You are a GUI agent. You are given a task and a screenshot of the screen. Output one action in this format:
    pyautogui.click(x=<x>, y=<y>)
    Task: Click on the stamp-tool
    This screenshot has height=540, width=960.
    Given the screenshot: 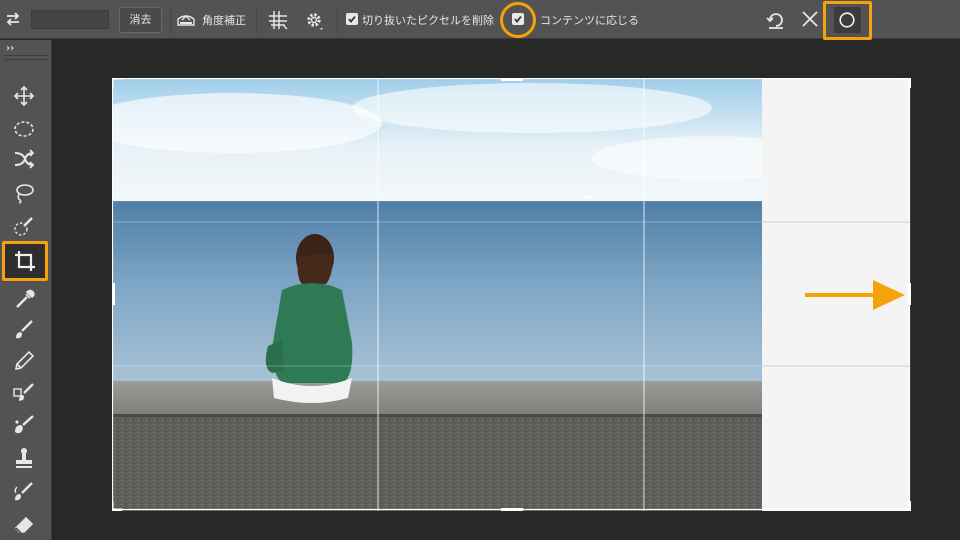 What is the action you would take?
    pyautogui.click(x=25, y=459)
    